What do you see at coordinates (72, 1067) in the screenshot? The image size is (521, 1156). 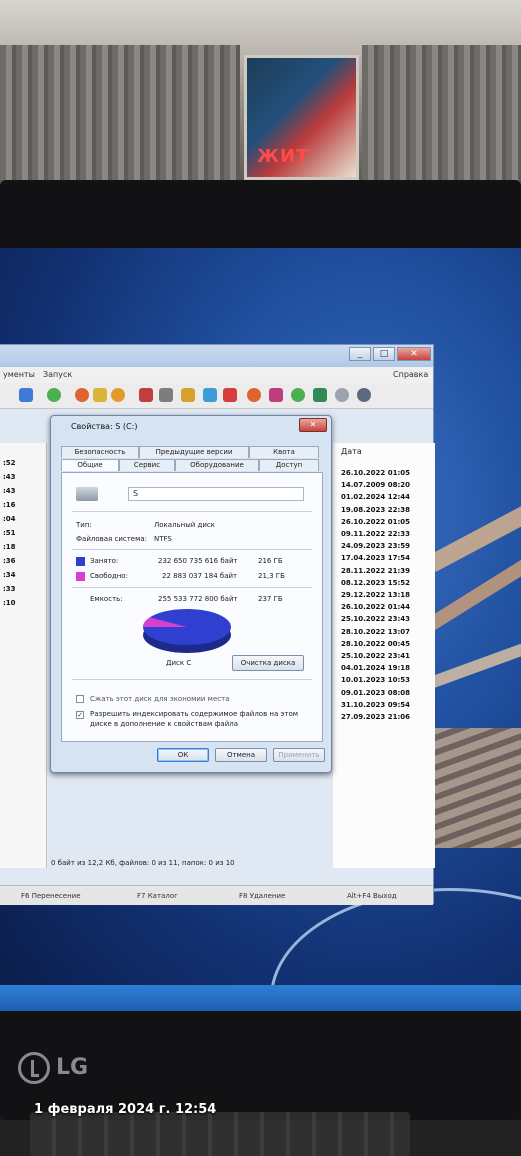 I see `monitor-brand: LG` at bounding box center [72, 1067].